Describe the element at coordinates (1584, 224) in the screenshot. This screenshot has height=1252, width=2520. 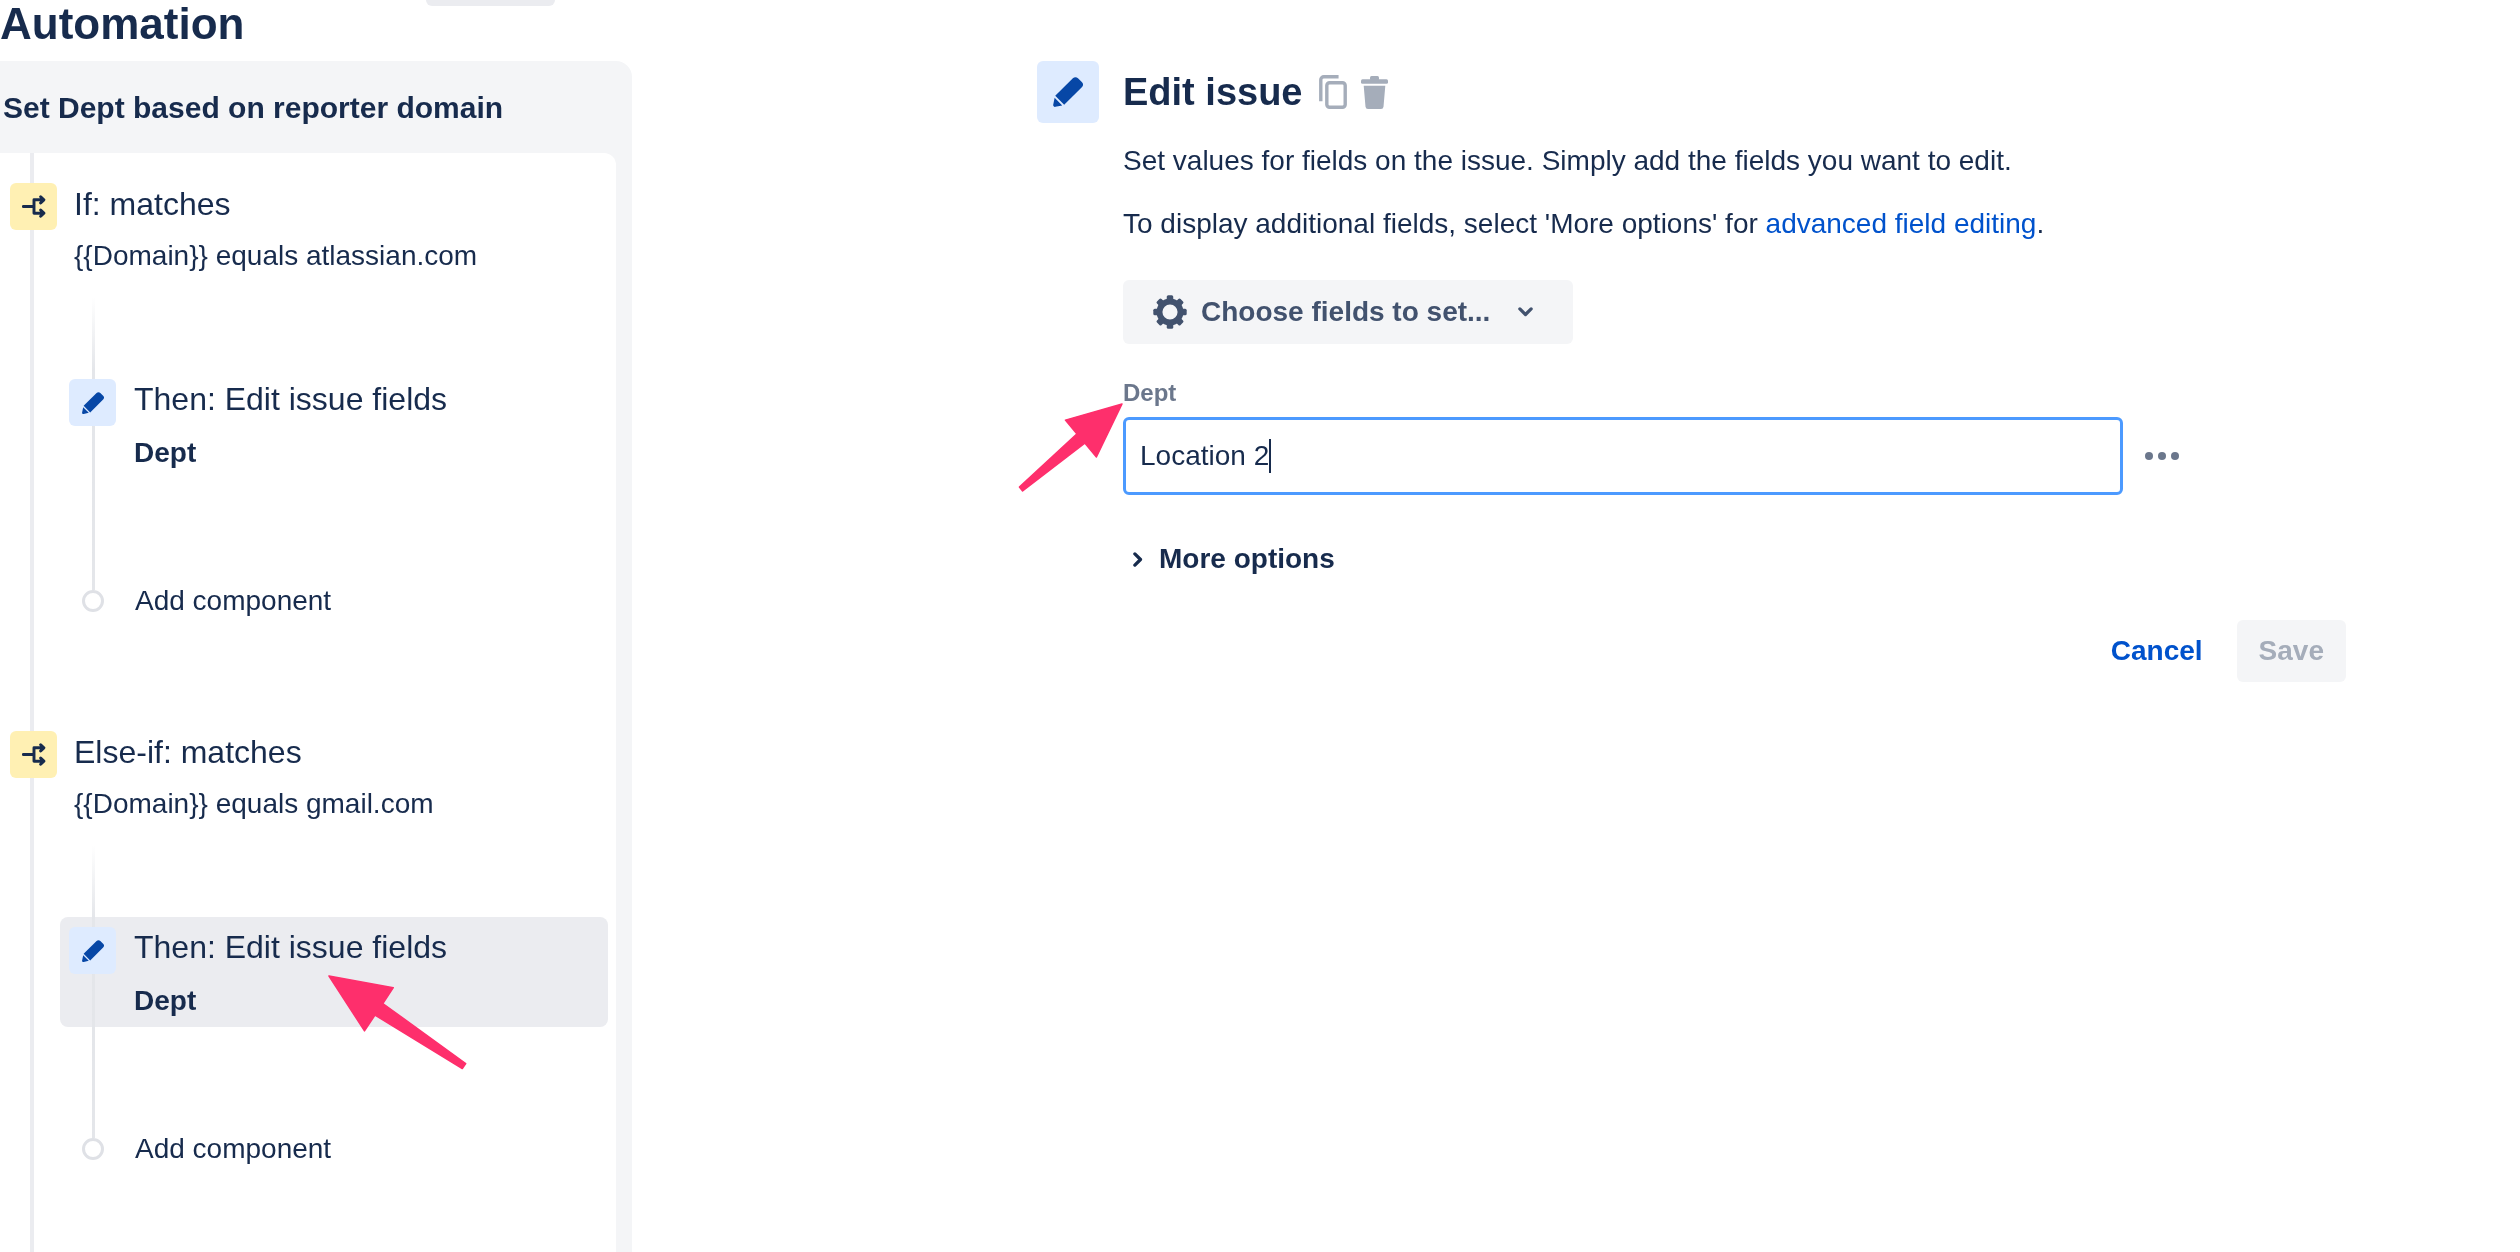
I see `hint-text: To display additional fields, select 'More options' for advanced field editing.` at that location.